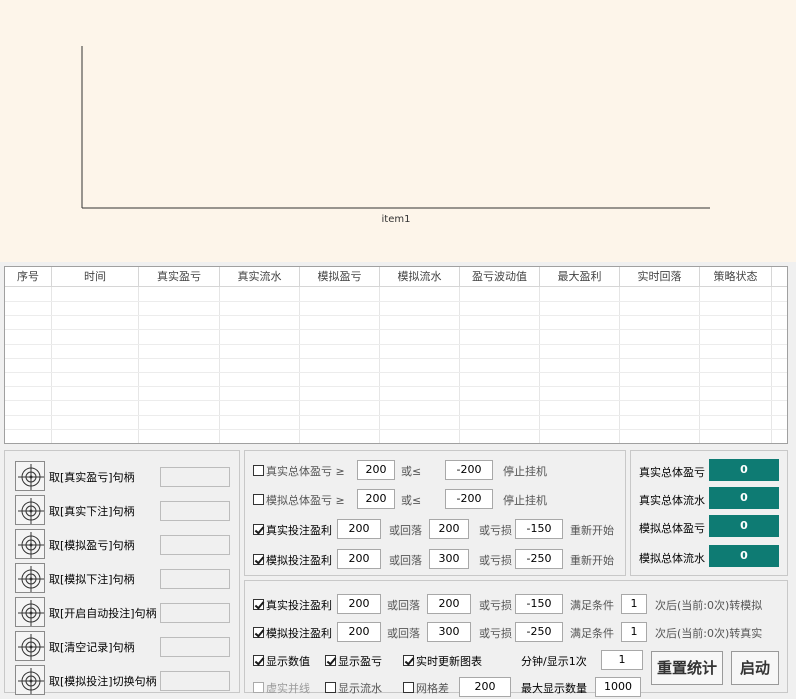 The image size is (796, 699). I want to click on real-bet-restart-check: 真实投注盈利, so click(292, 530).